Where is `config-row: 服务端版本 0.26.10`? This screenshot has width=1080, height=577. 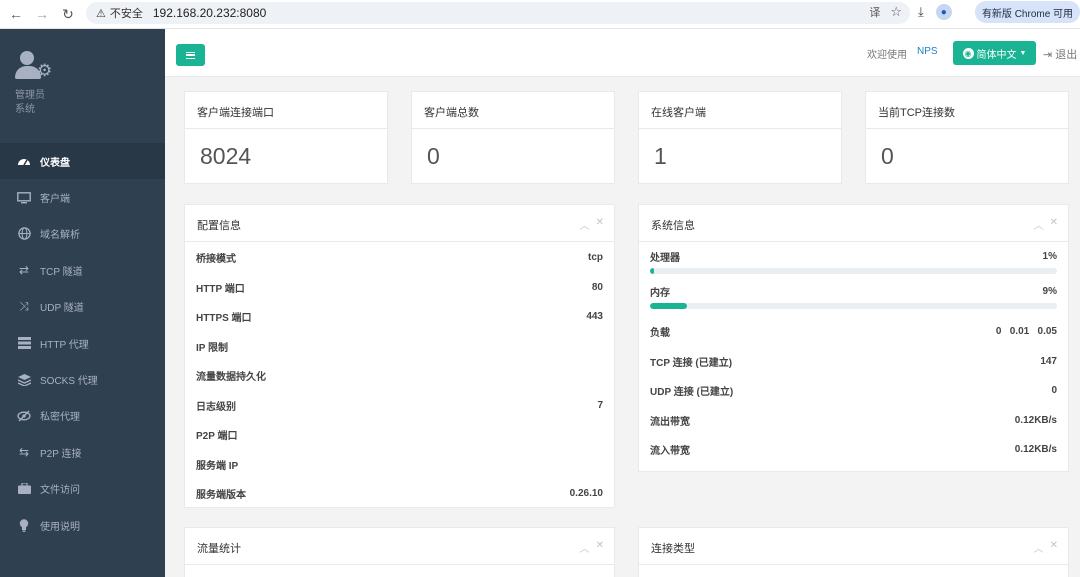 config-row: 服务端版本 0.26.10 is located at coordinates (399, 495).